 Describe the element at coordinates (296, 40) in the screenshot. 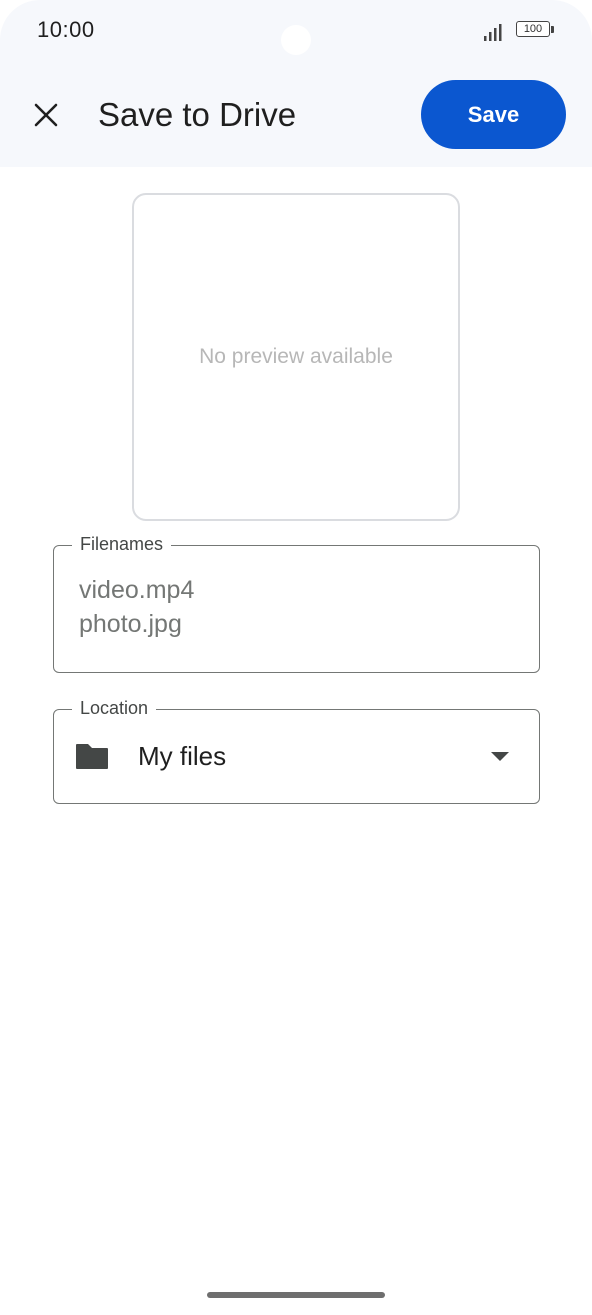

I see `camera-cutout` at that location.